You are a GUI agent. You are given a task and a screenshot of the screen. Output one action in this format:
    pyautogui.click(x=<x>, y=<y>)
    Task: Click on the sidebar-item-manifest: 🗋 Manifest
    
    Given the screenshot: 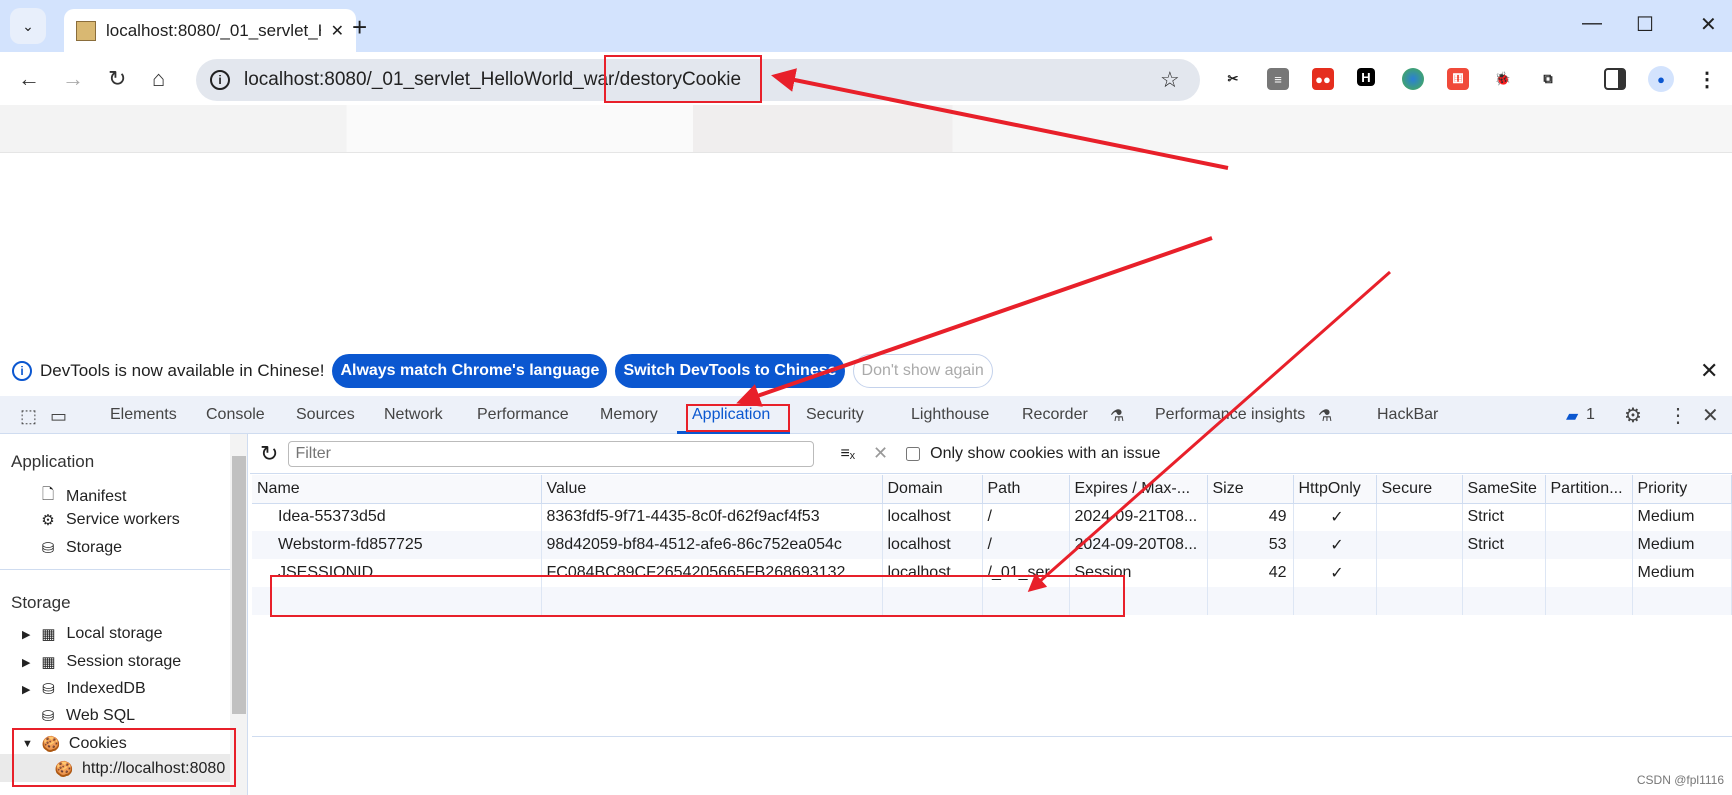 What is the action you would take?
    pyautogui.click(x=82, y=496)
    